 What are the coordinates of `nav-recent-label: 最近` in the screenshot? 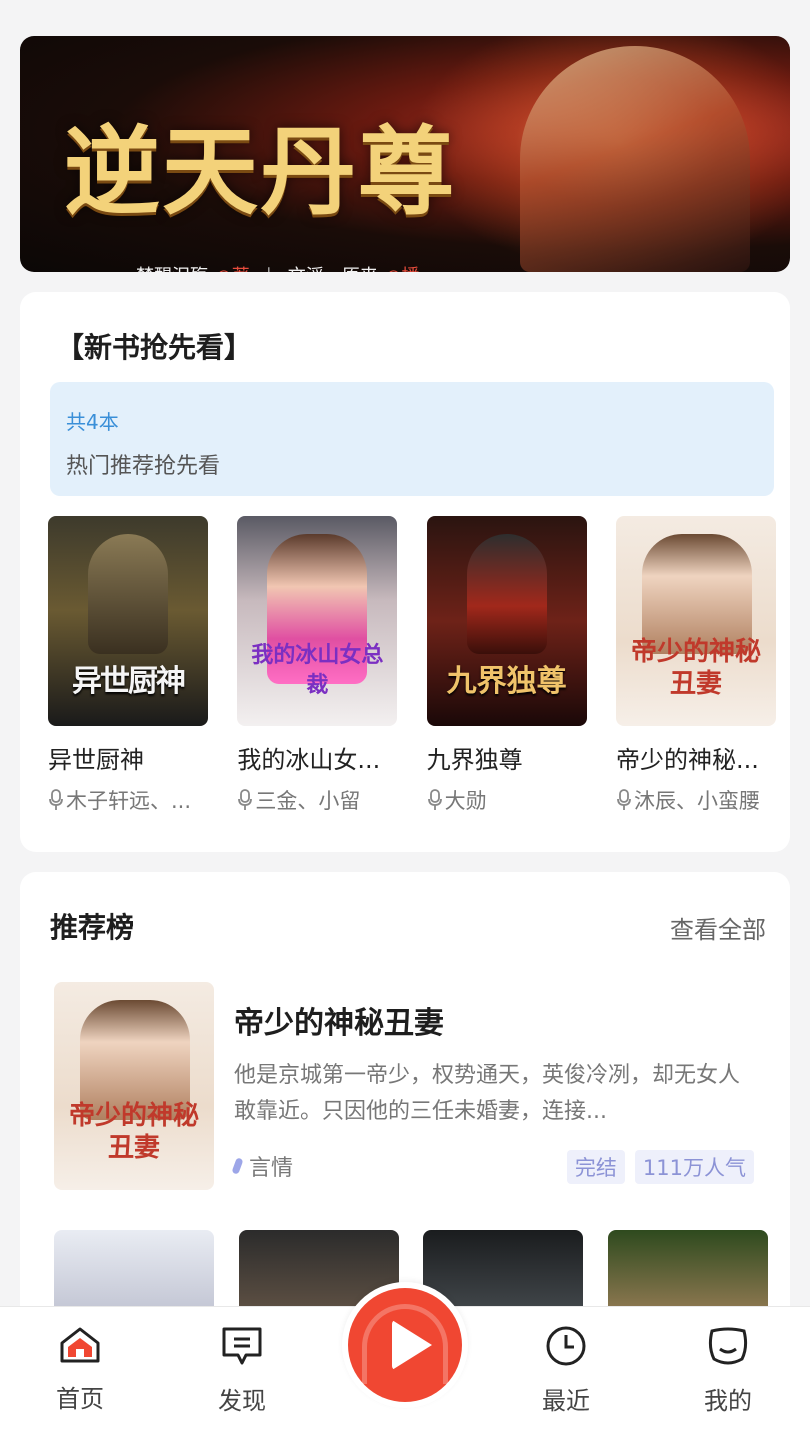 It's located at (566, 1401).